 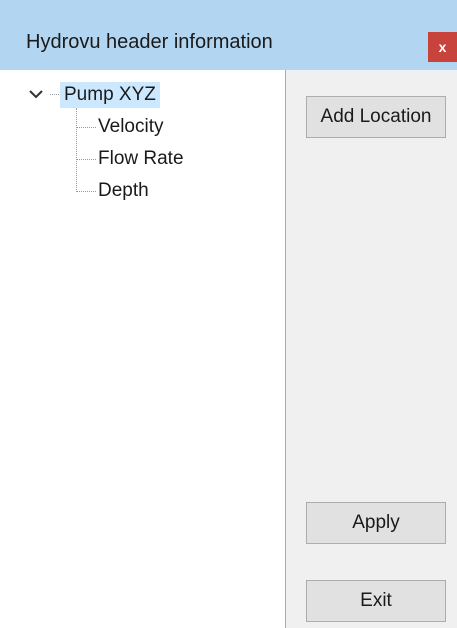 I want to click on exit-button: Exit, so click(x=376, y=601).